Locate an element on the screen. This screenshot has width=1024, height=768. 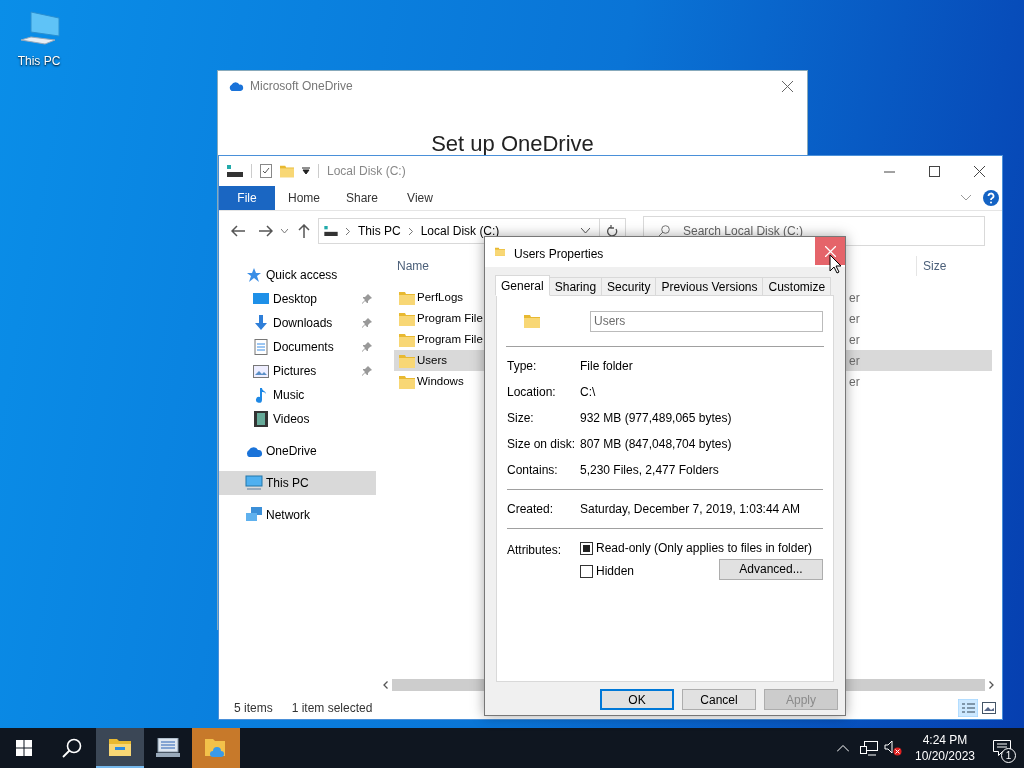
property-value: File folder is located at coordinates (606, 366).